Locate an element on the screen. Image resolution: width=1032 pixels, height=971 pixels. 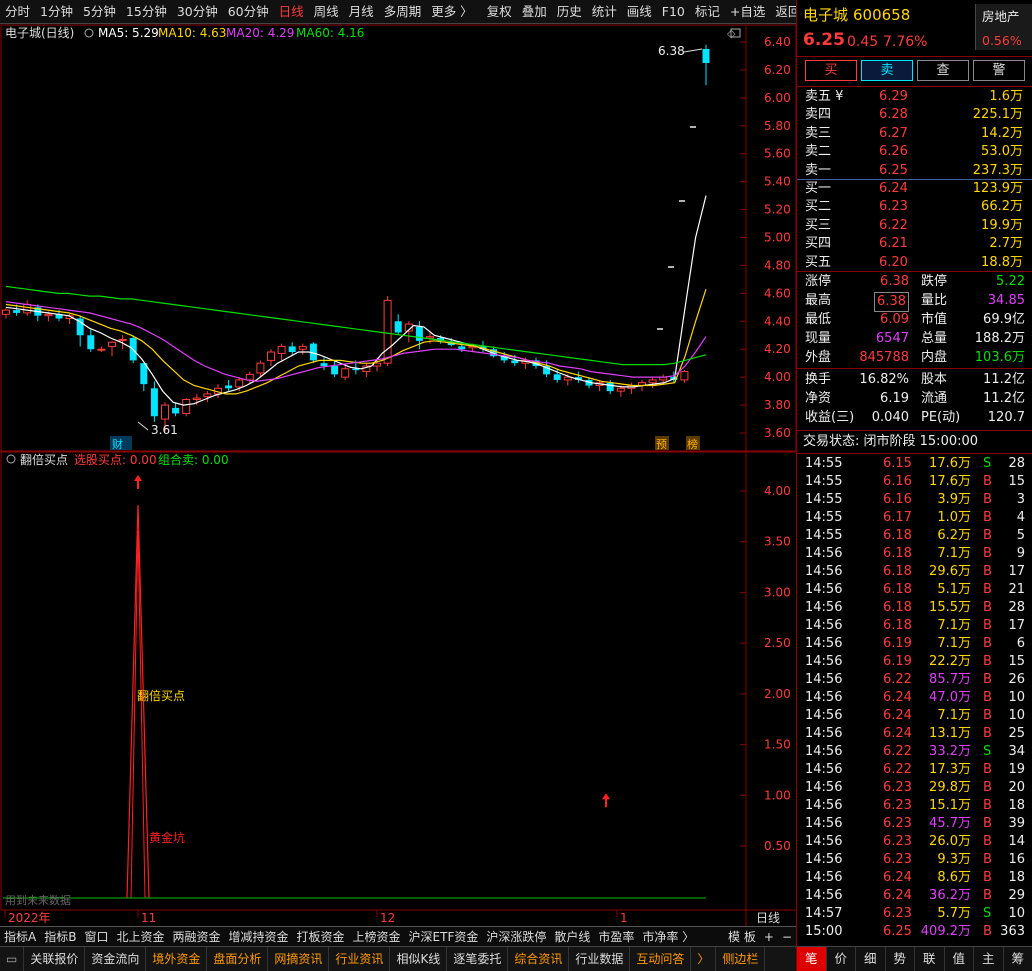
tick-price: 6.23 is located at coordinates (897, 859).